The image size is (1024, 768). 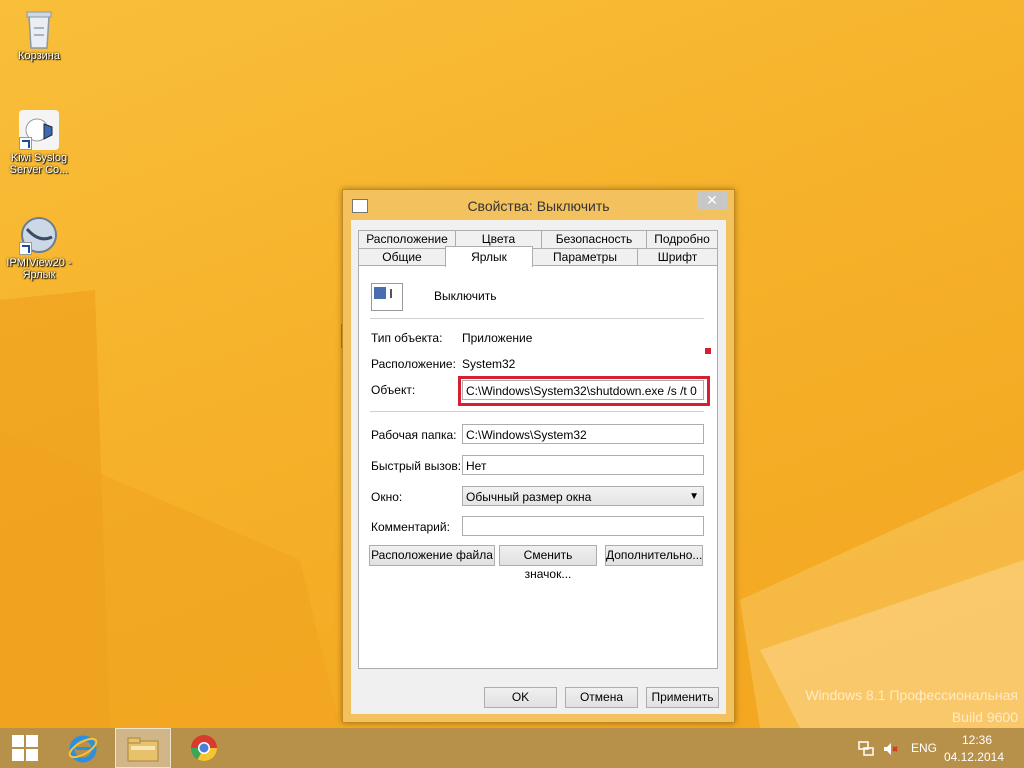 I want to click on hotkey-label: Быстрый вызов:, so click(x=416, y=466).